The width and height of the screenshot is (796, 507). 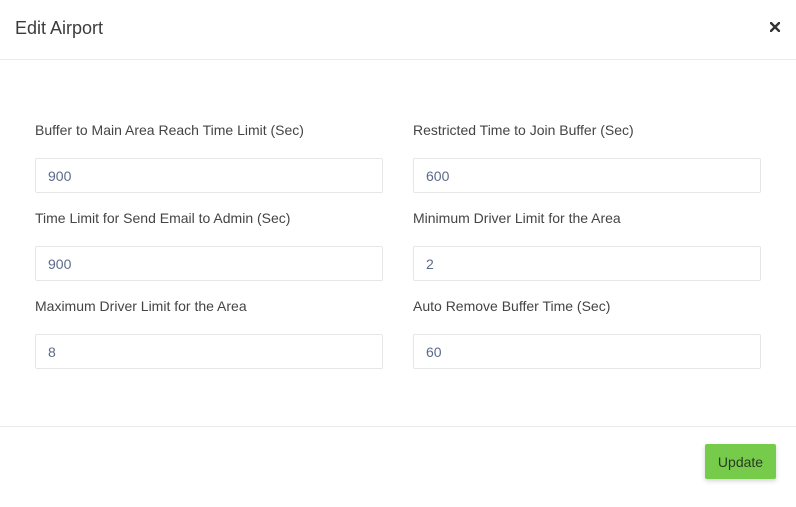 I want to click on close-icon, so click(x=775, y=27).